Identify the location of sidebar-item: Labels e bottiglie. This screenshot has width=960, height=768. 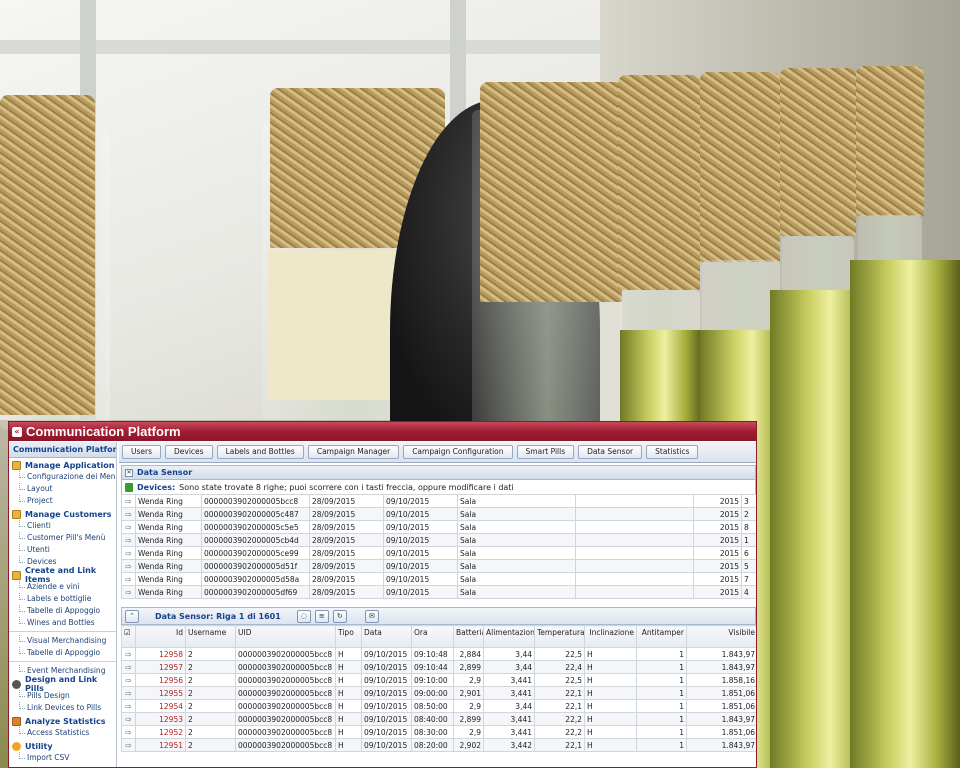
(62, 599).